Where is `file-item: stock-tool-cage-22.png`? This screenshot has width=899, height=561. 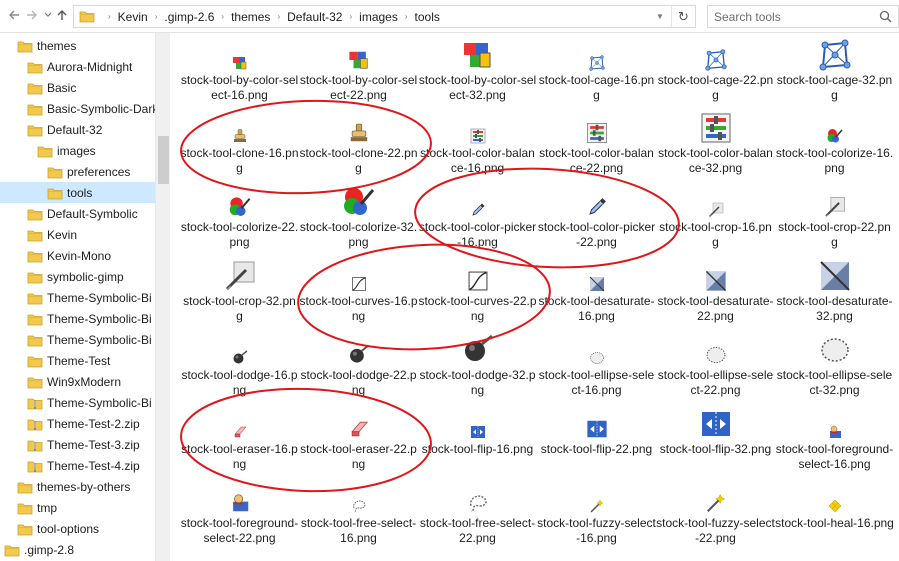 file-item: stock-tool-cage-22.png is located at coordinates (715, 76).